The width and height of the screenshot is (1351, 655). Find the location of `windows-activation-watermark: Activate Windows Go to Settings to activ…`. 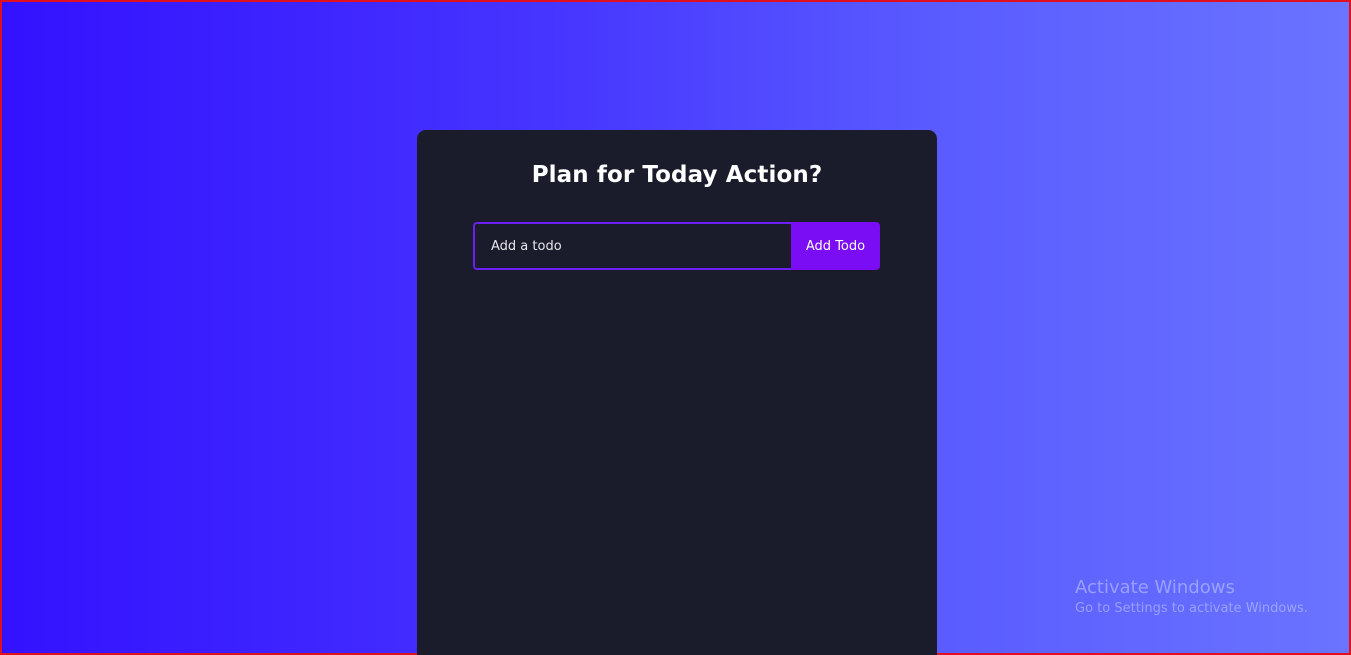

windows-activation-watermark: Activate Windows Go to Settings to activ… is located at coordinates (1191, 598).